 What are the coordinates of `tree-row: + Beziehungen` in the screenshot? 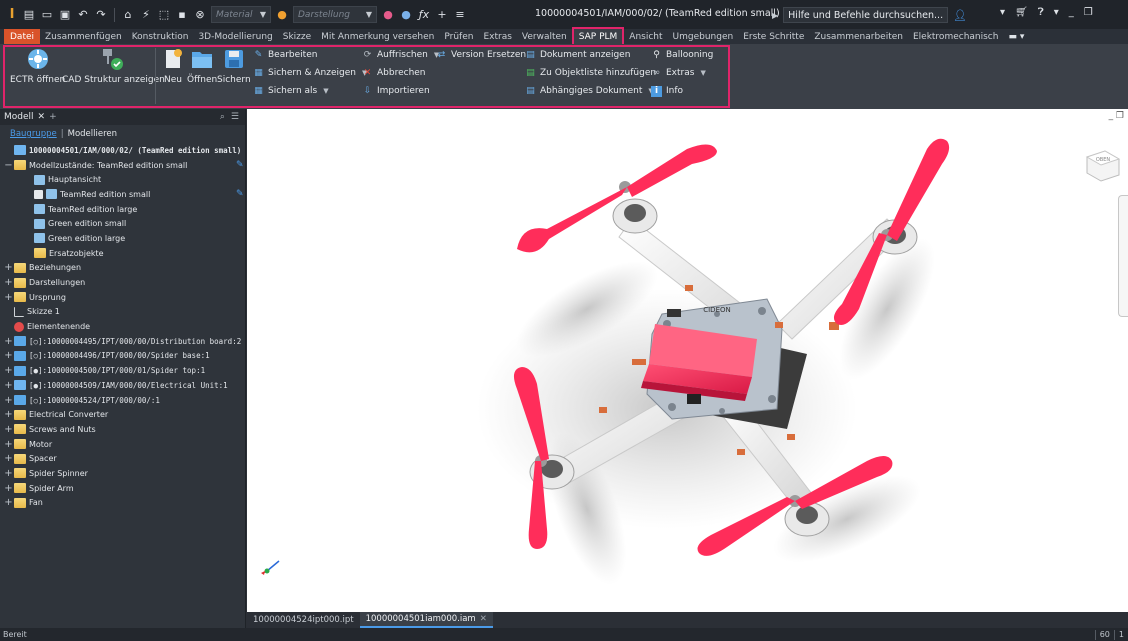 It's located at (122, 268).